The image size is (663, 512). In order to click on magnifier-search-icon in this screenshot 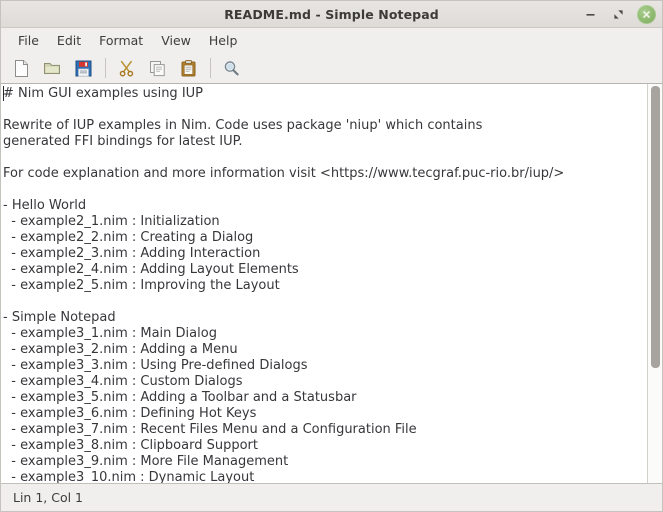, I will do `click(231, 67)`.